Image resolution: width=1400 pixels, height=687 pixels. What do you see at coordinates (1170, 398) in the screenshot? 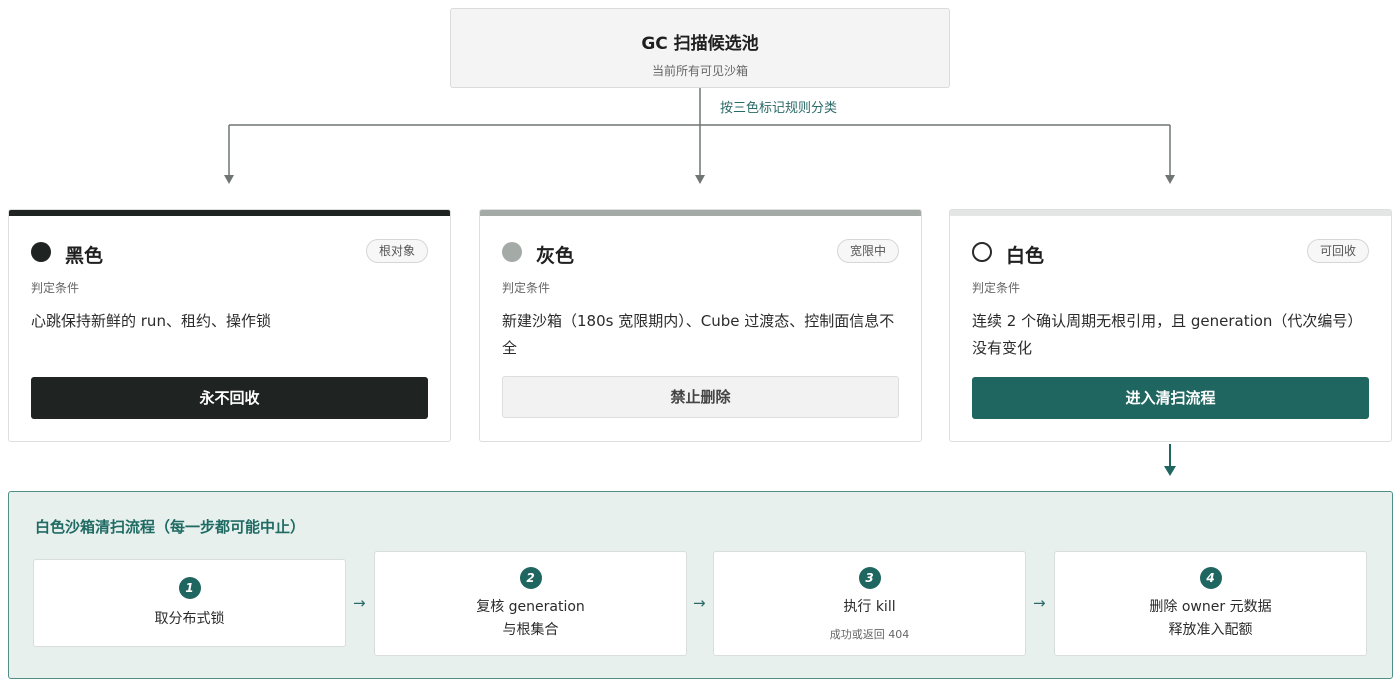
I see `action-button: 进入清扫流程` at bounding box center [1170, 398].